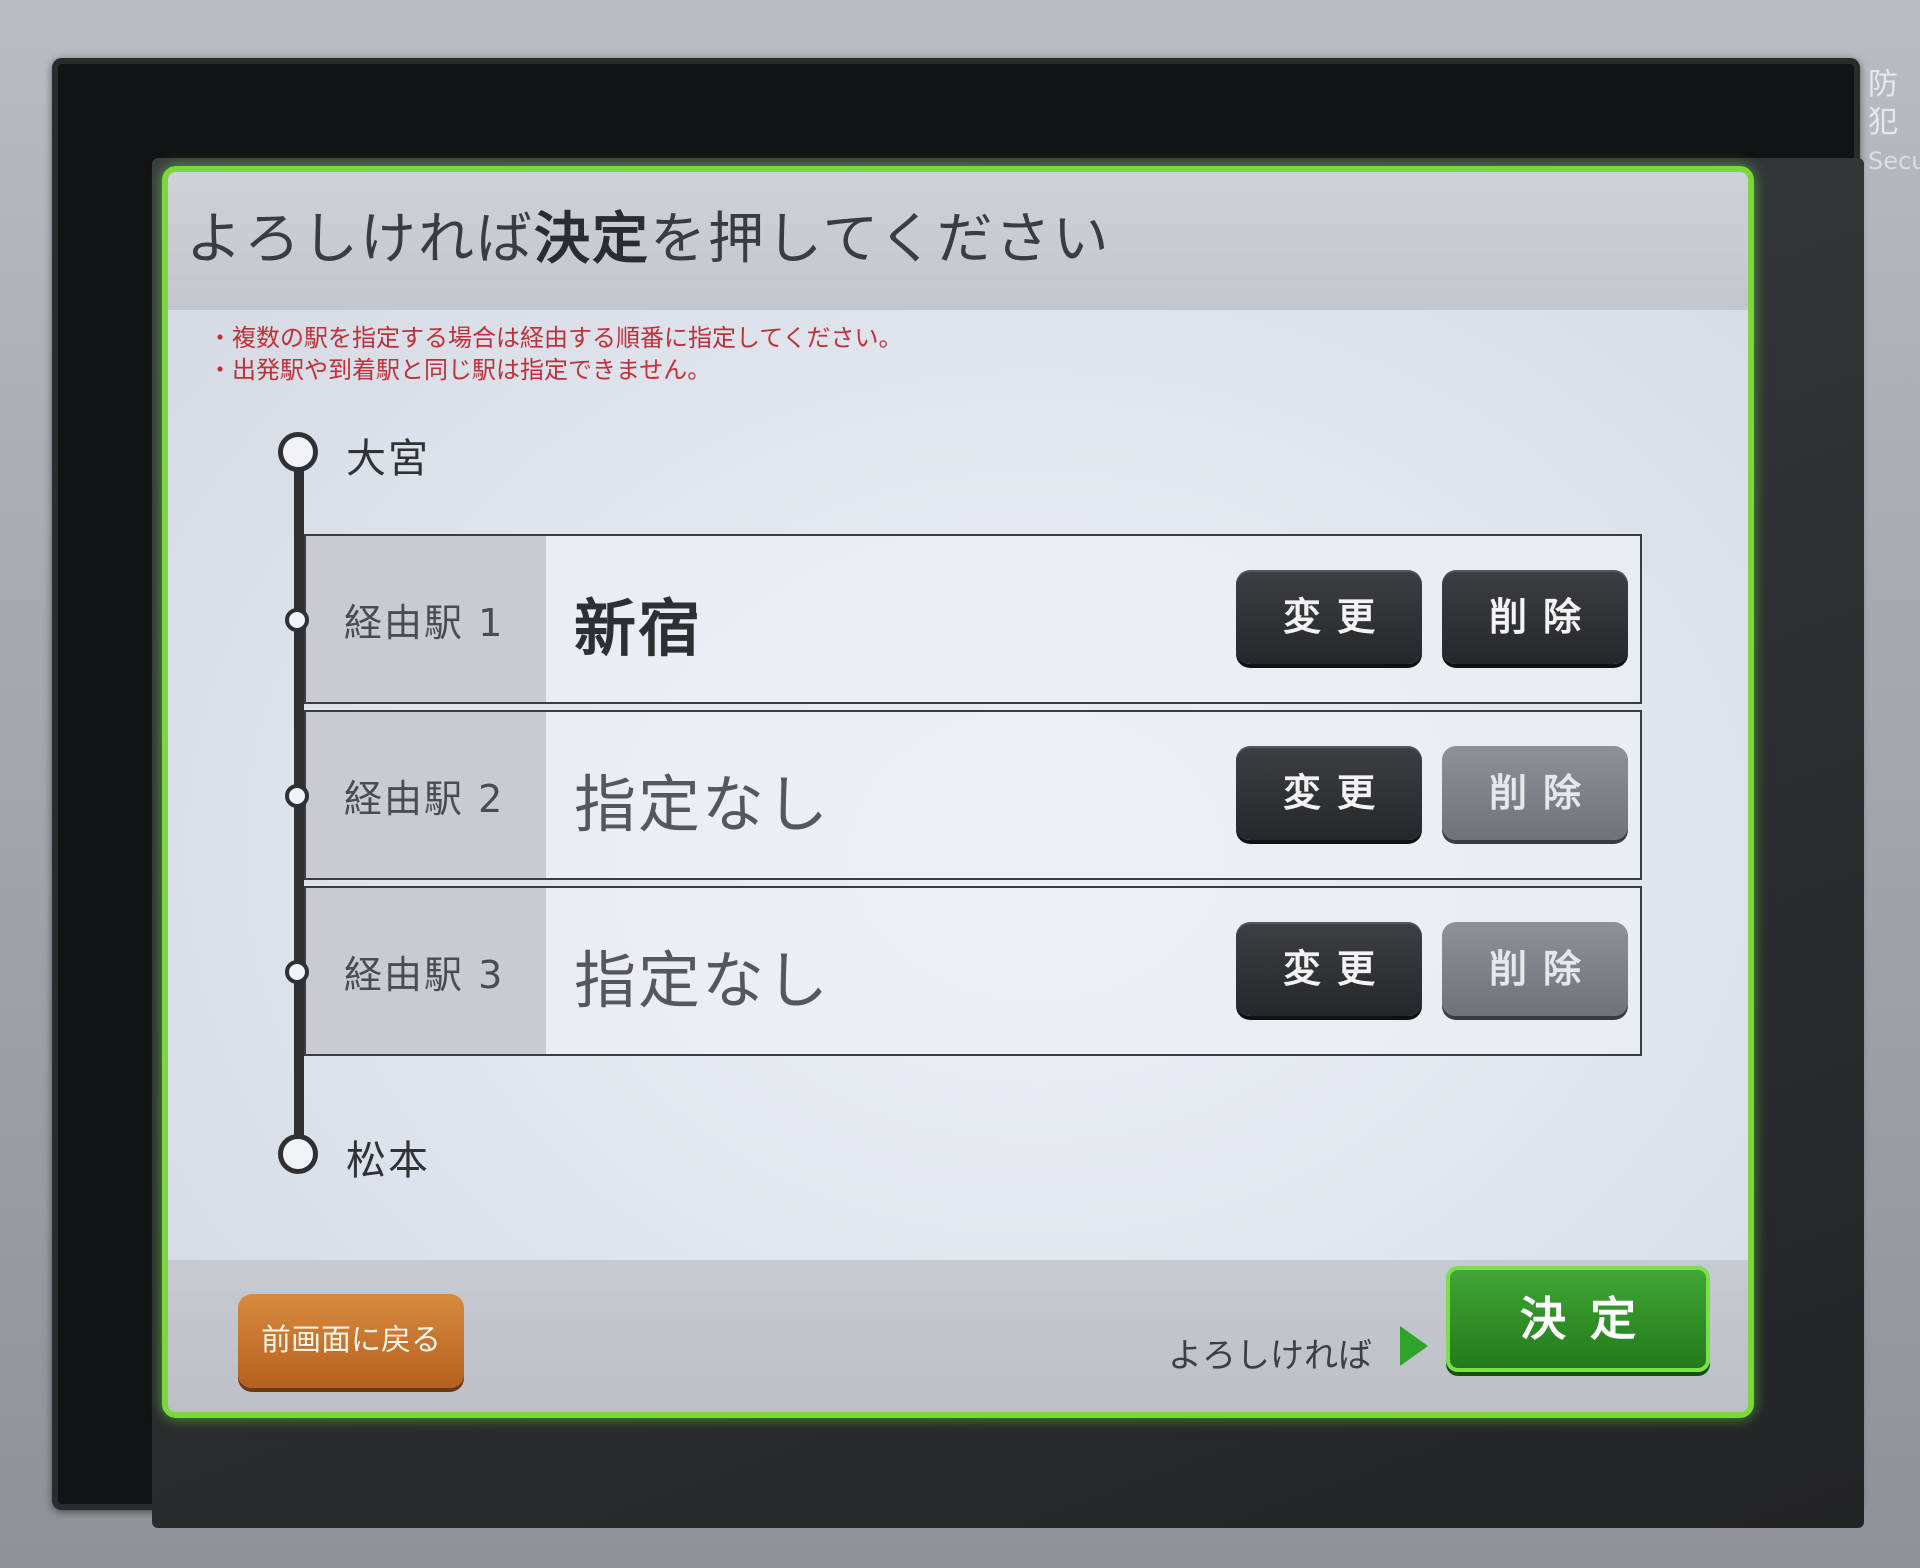 This screenshot has height=1568, width=1920. What do you see at coordinates (388, 1161) in the screenshot?
I see `destination-station: 松本` at bounding box center [388, 1161].